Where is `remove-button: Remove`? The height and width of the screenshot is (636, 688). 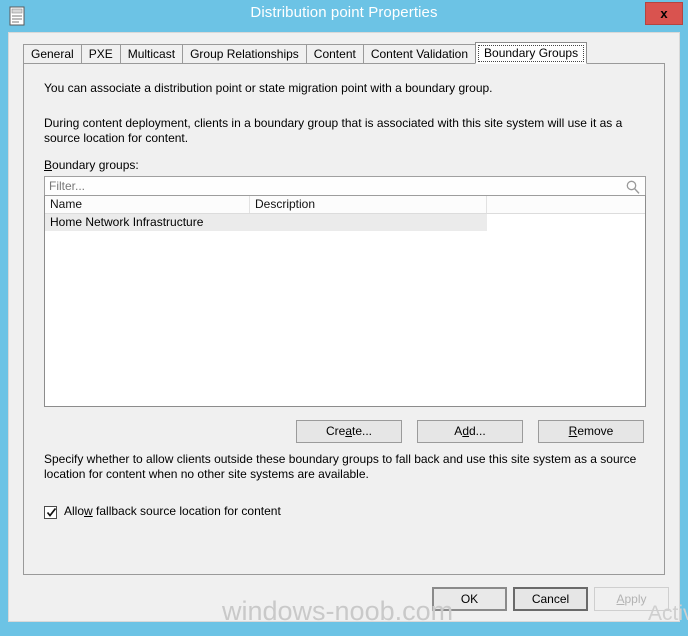
remove-button: Remove is located at coordinates (591, 431).